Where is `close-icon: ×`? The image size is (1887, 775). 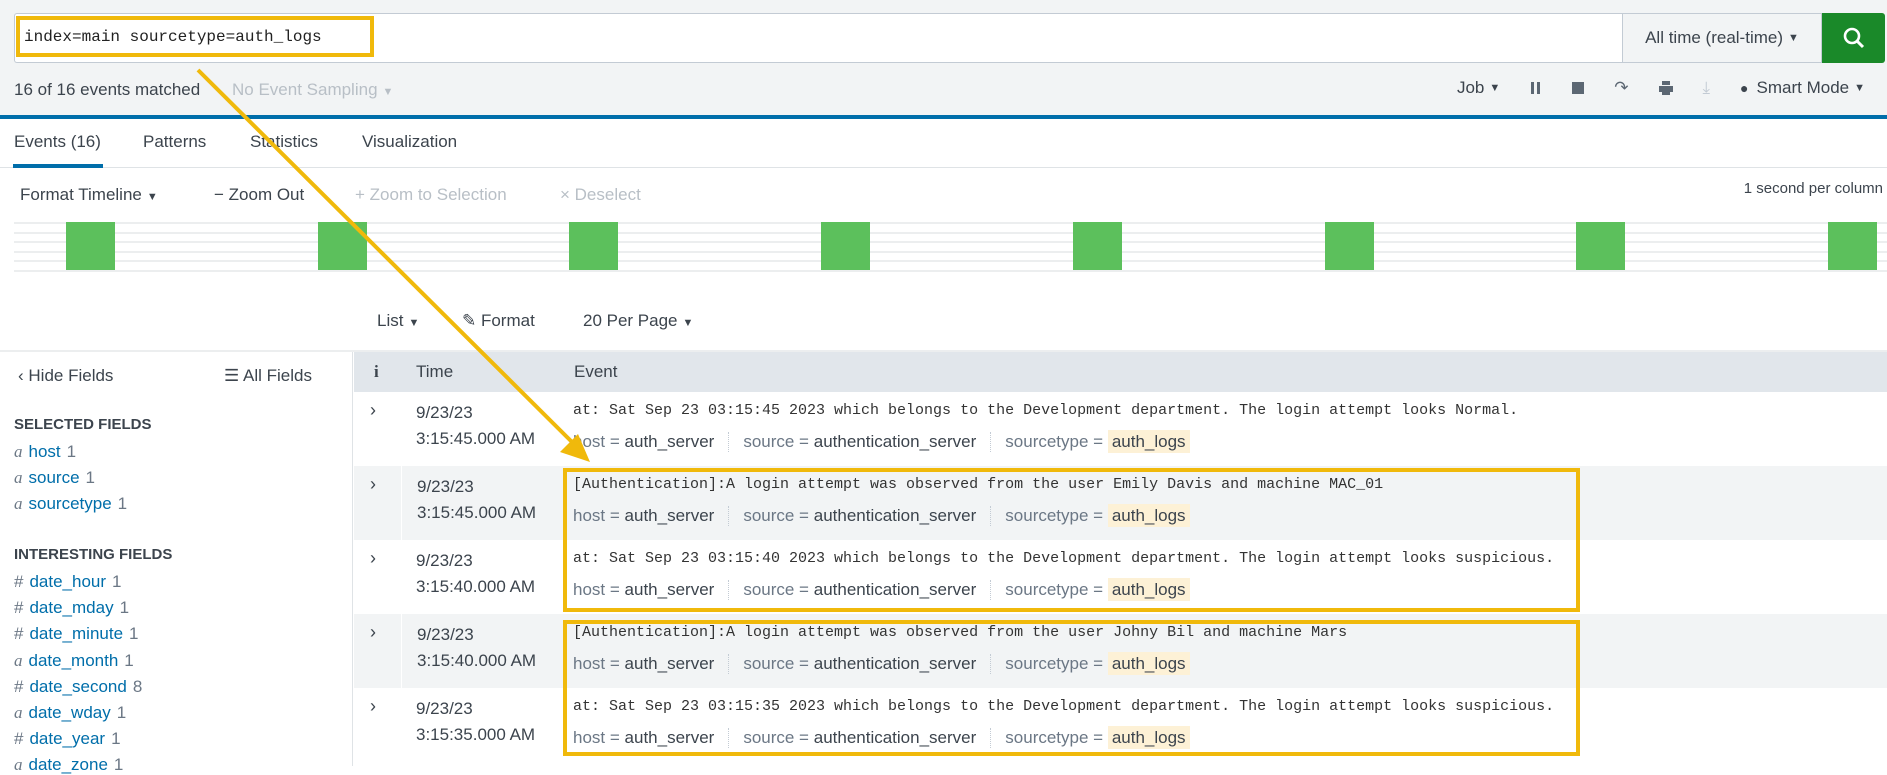
close-icon: × is located at coordinates (567, 194).